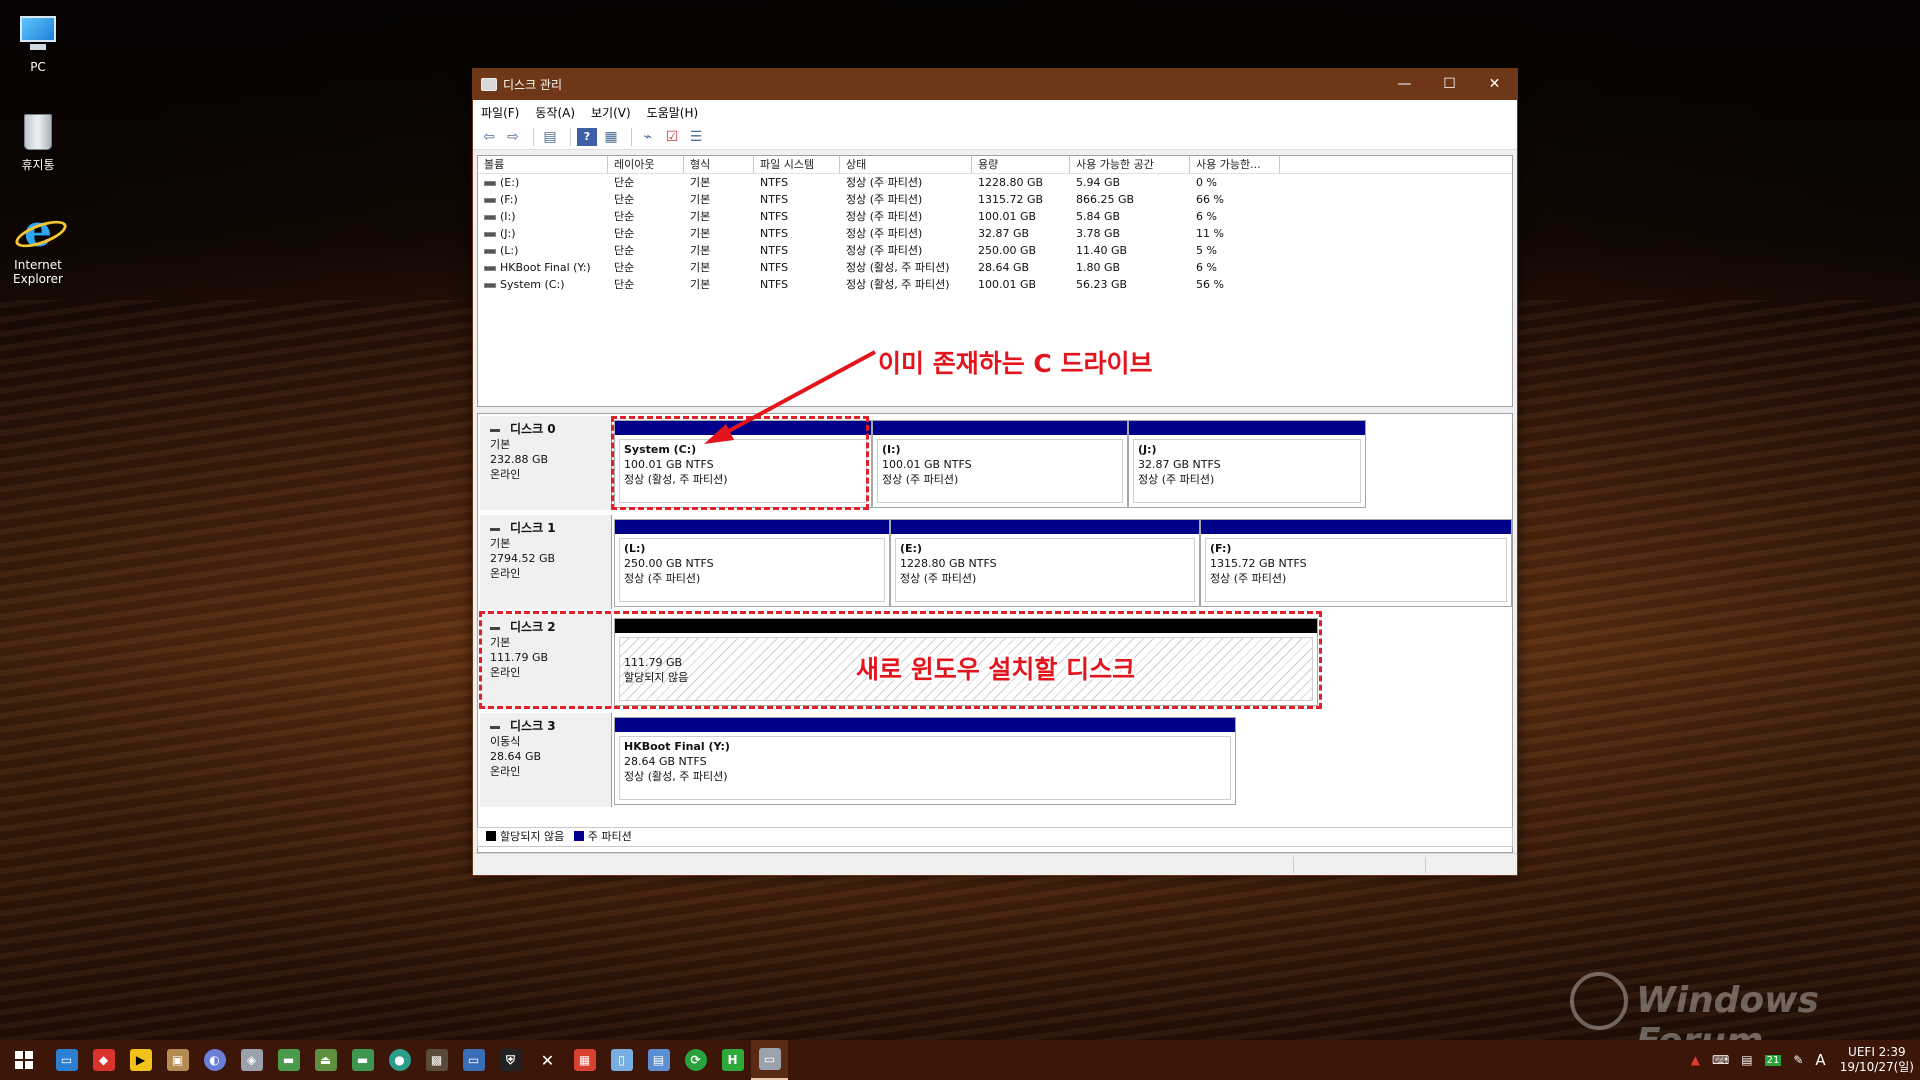 This screenshot has width=1920, height=1080. I want to click on taskbar-app: ⏏, so click(325, 1060).